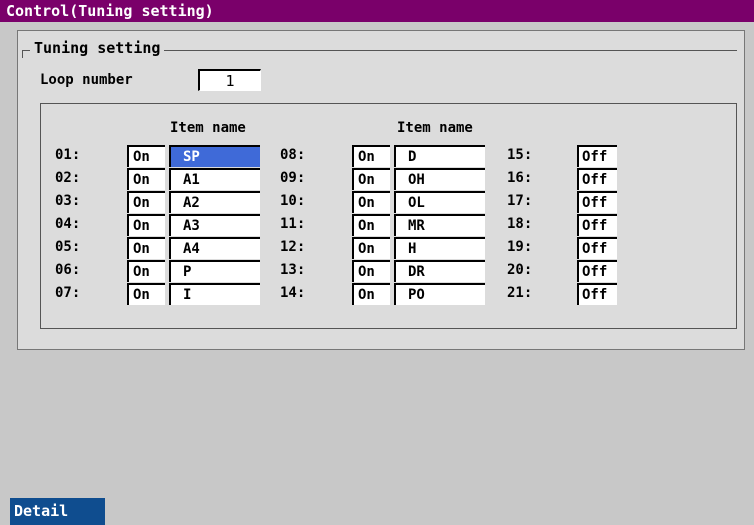 The width and height of the screenshot is (754, 525). Describe the element at coordinates (293, 224) in the screenshot. I see `row-number: 11:` at that location.